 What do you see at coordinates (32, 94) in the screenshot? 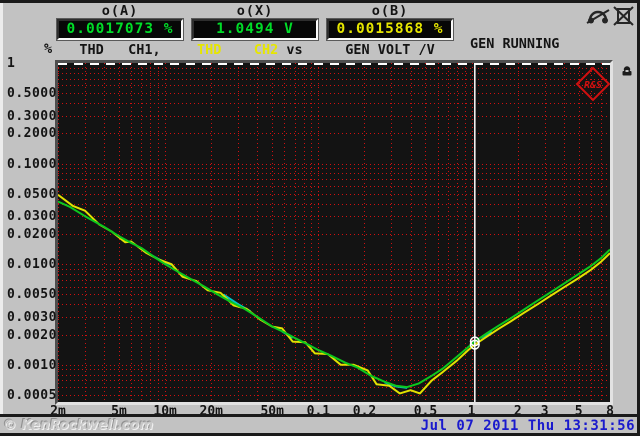
I see `y-tick-label: 0.5000` at bounding box center [32, 94].